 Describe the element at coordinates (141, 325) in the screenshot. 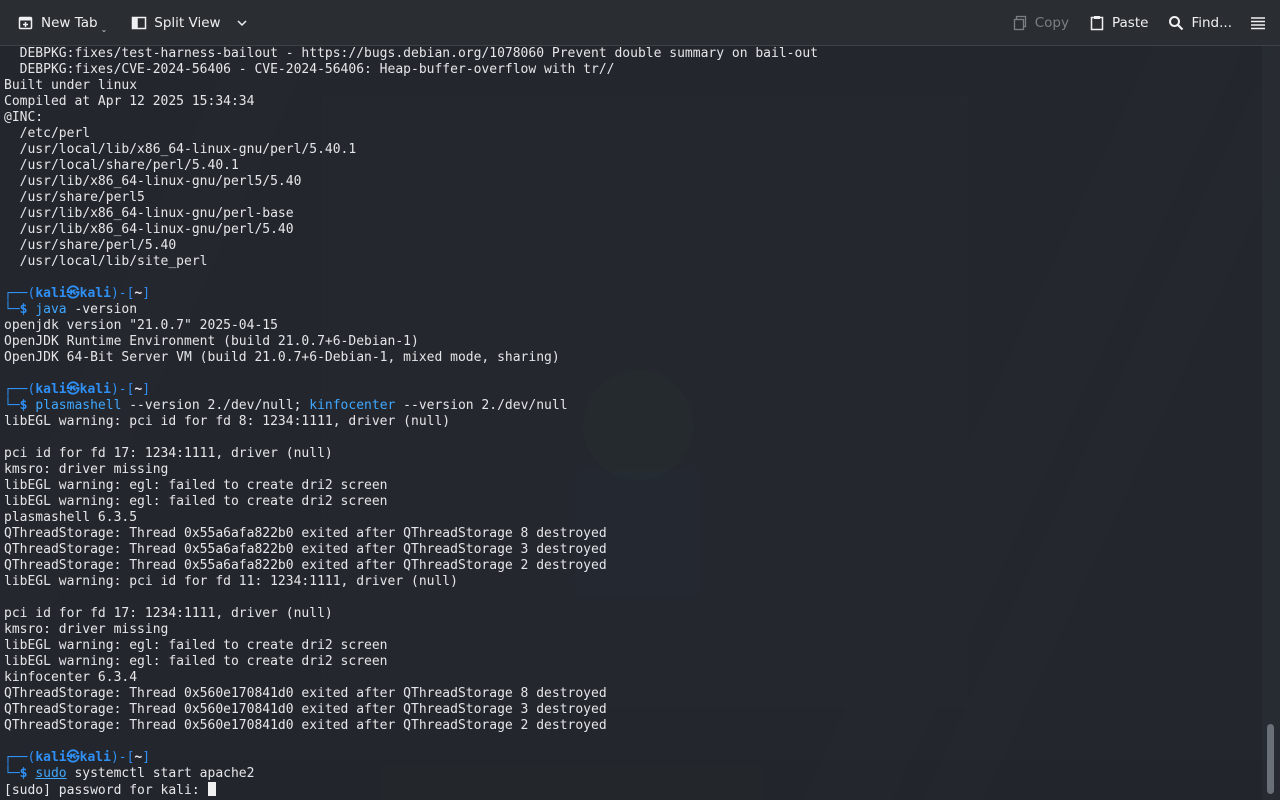

I see `output-line: openjdk version "21.0.7" 2025-04-15` at that location.